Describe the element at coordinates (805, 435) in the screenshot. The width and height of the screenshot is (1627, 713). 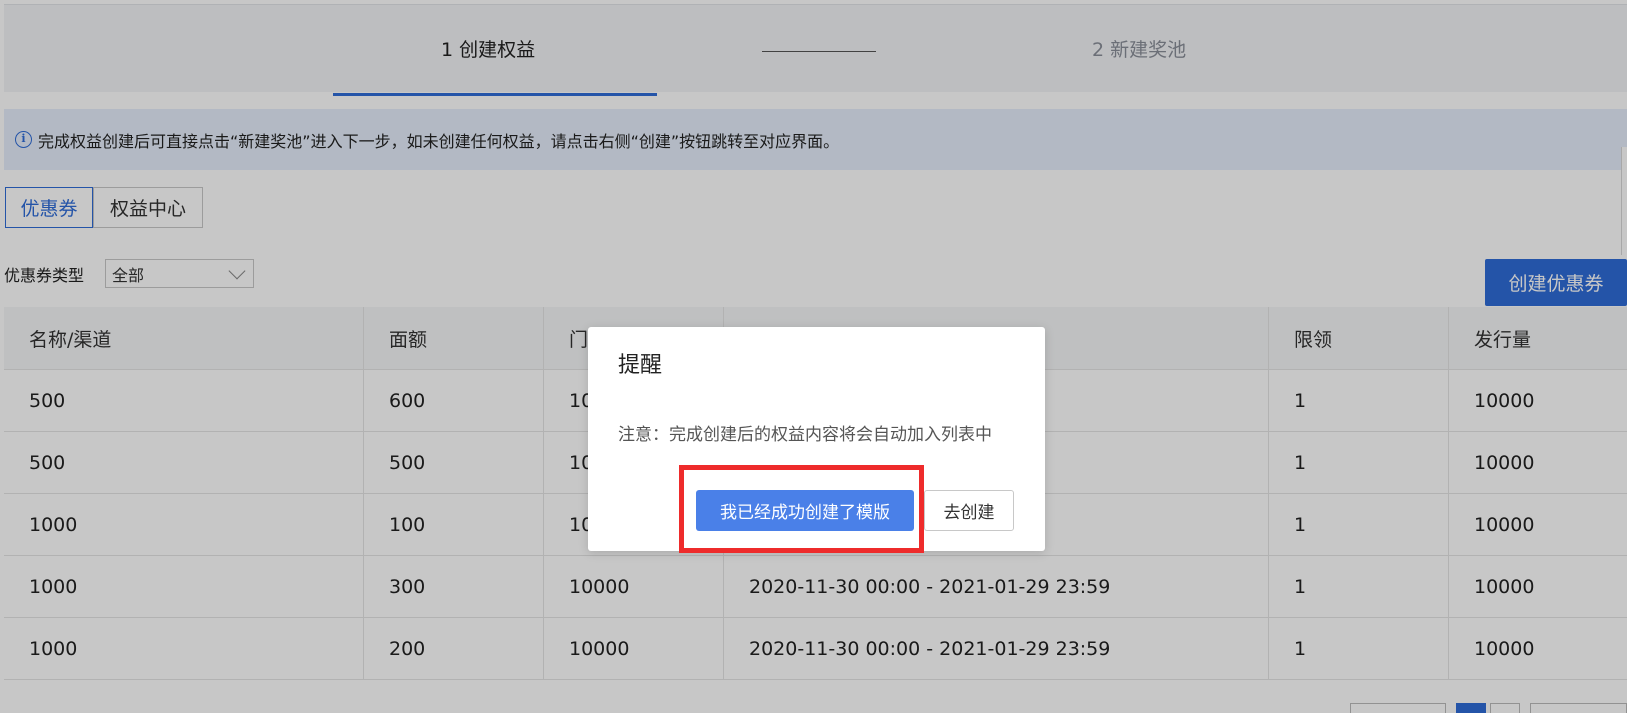
I see `dialog-message: 注意：完成创建后的权益内容将会自动加入列表中` at that location.